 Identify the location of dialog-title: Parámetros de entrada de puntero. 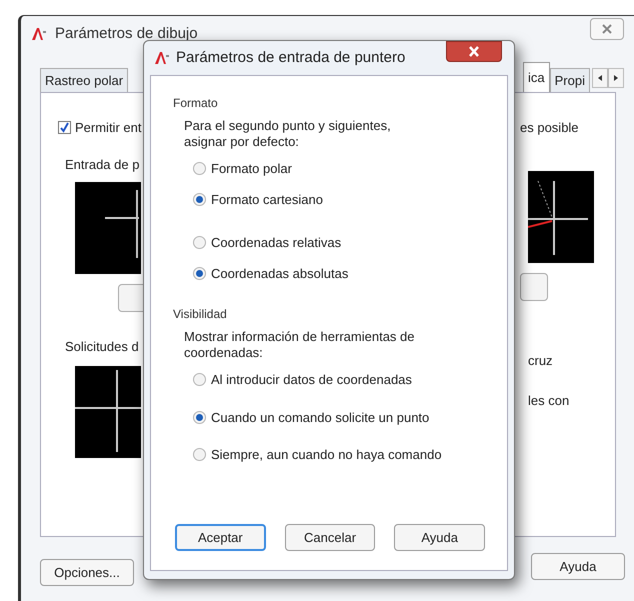
(291, 58).